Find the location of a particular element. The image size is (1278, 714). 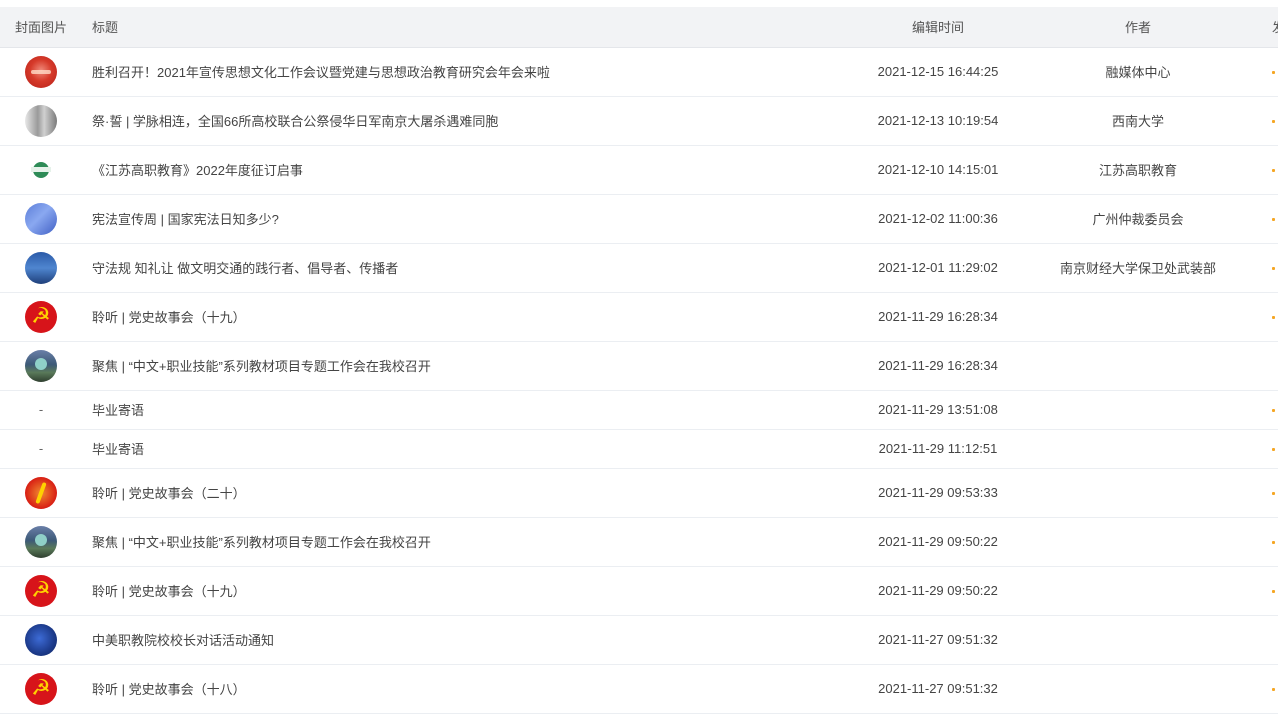

column-header-author: 作者 is located at coordinates (1138, 27).